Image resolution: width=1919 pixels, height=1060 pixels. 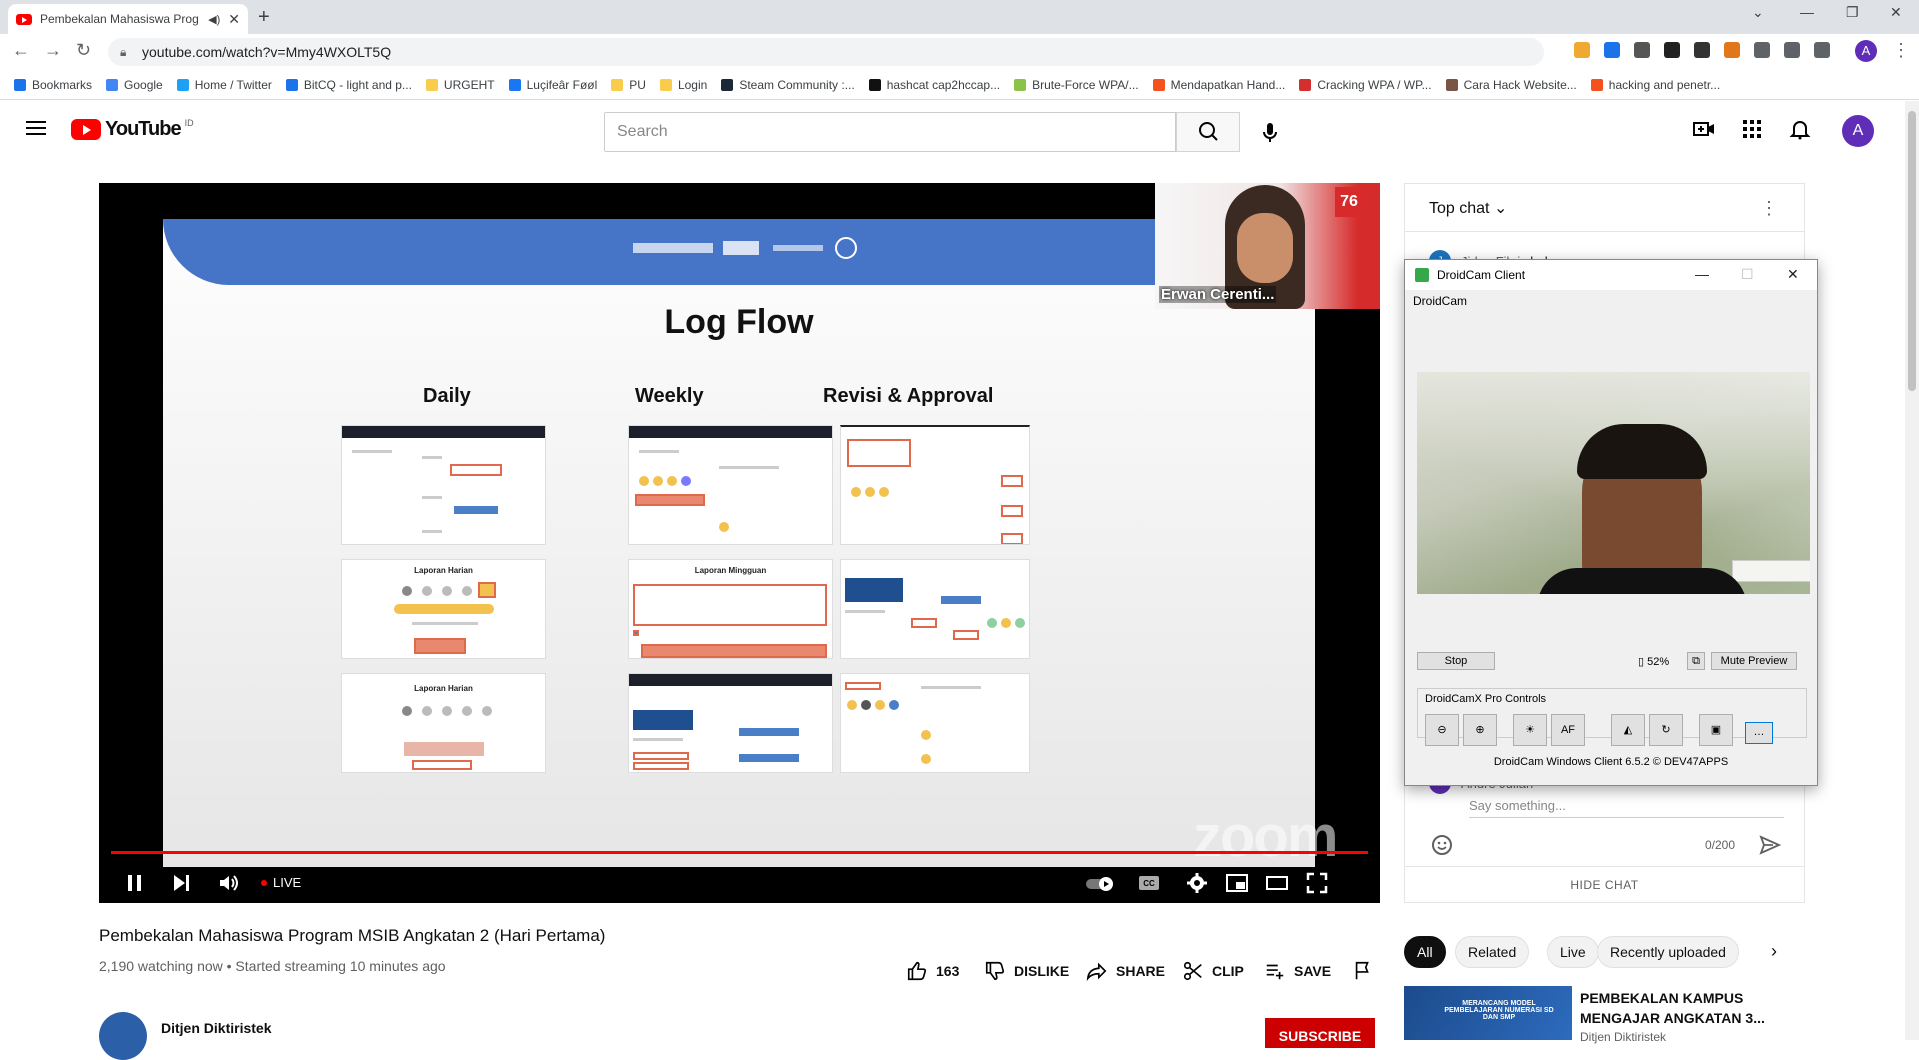 I want to click on autoplay-toggle-icon, so click(x=1101, y=883).